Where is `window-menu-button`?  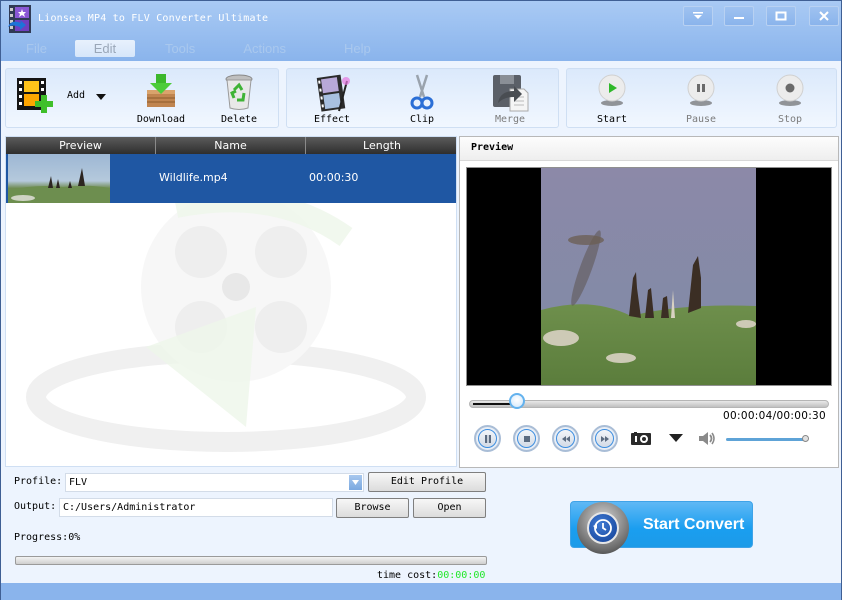
window-menu-button is located at coordinates (698, 16).